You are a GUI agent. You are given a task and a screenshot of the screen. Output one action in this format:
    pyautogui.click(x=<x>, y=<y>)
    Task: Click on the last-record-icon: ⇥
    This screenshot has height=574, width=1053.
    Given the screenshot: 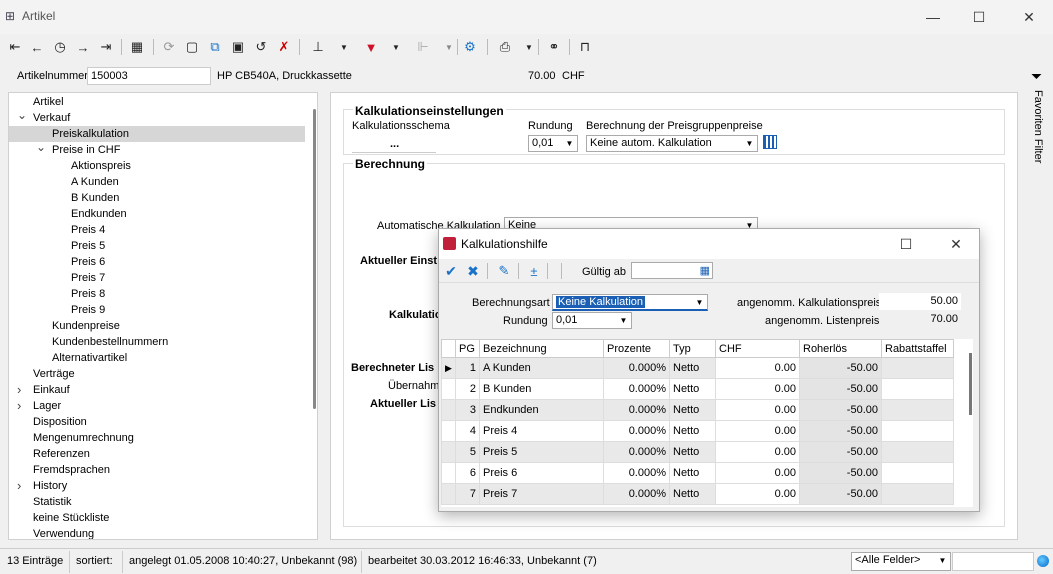 What is the action you would take?
    pyautogui.click(x=106, y=47)
    